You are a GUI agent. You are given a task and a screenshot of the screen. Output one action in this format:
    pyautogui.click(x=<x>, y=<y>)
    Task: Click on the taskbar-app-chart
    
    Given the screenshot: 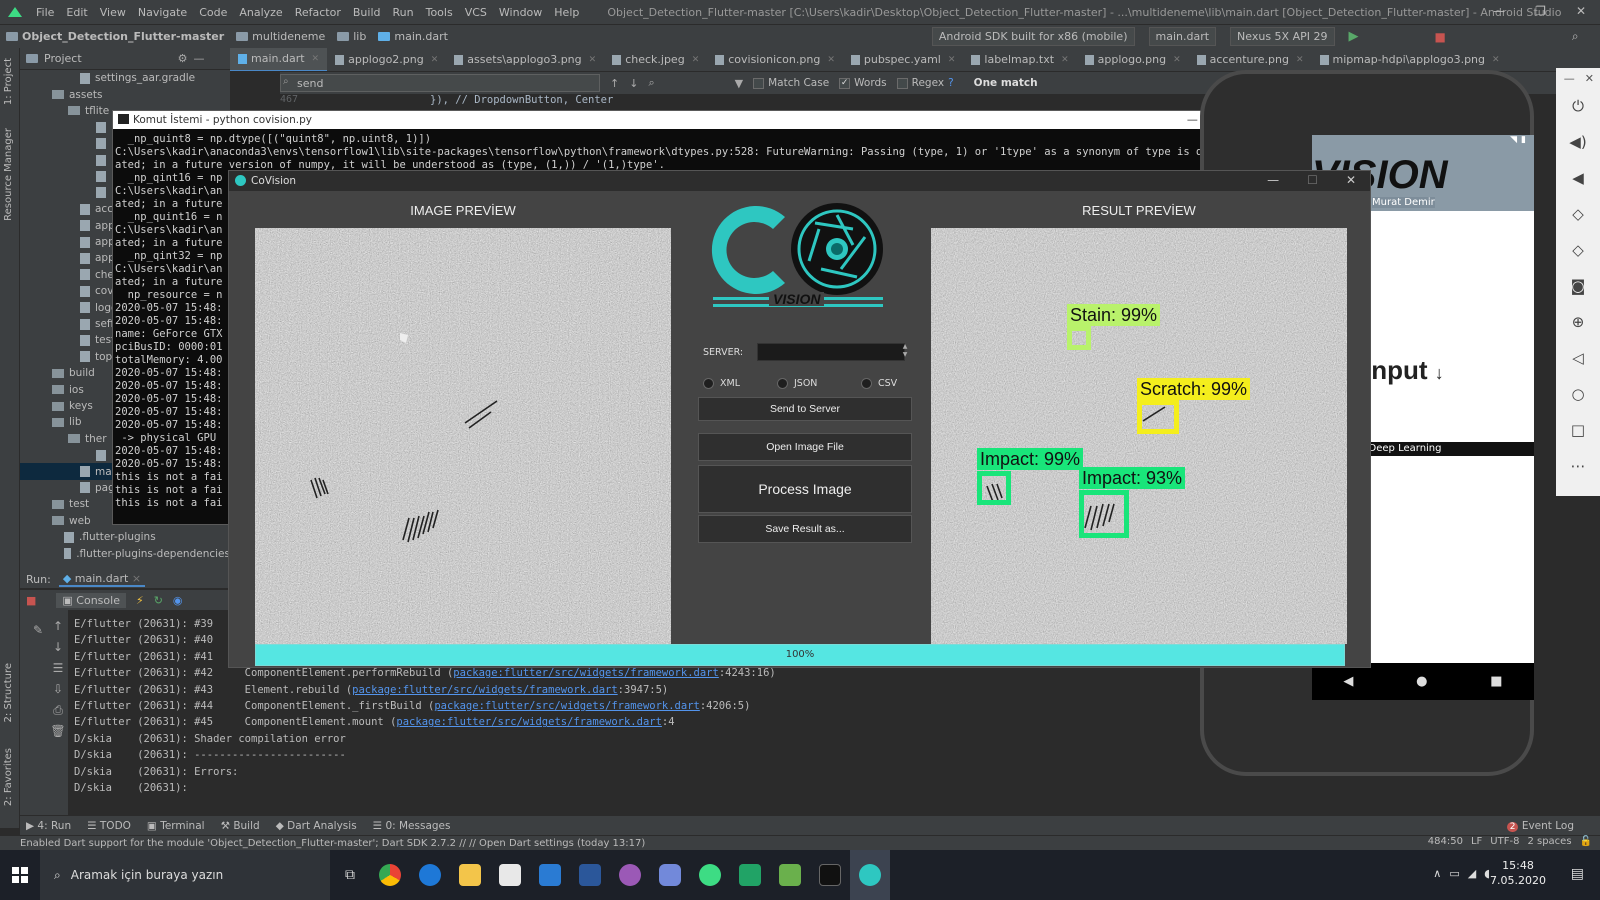 What is the action you would take?
    pyautogui.click(x=790, y=875)
    